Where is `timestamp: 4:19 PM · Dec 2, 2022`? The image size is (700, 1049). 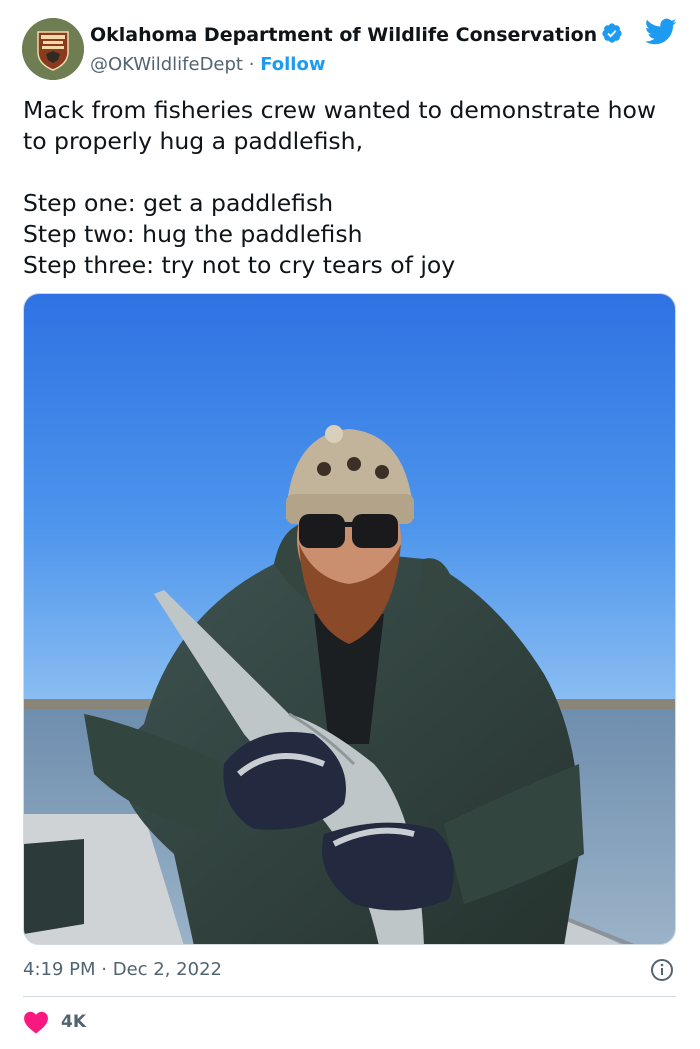 timestamp: 4:19 PM · Dec 2, 2022 is located at coordinates (122, 970).